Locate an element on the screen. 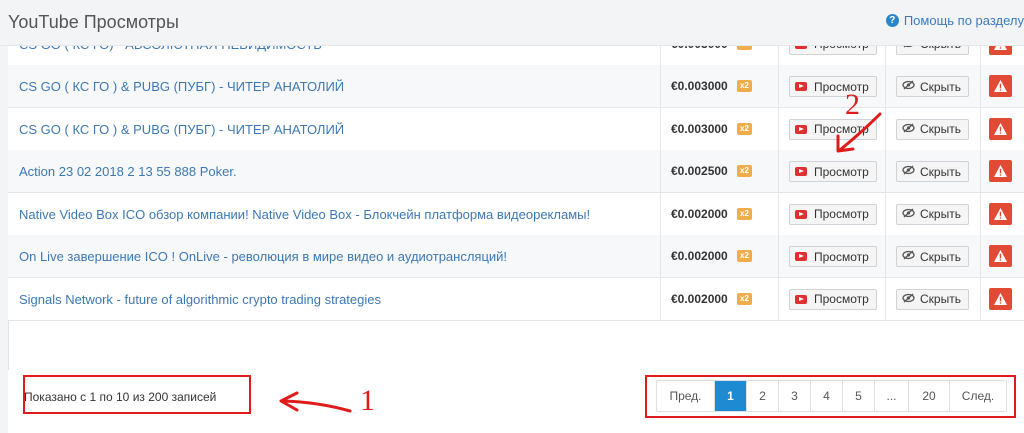  cell-price: €0.002500 x2 is located at coordinates (720, 171).